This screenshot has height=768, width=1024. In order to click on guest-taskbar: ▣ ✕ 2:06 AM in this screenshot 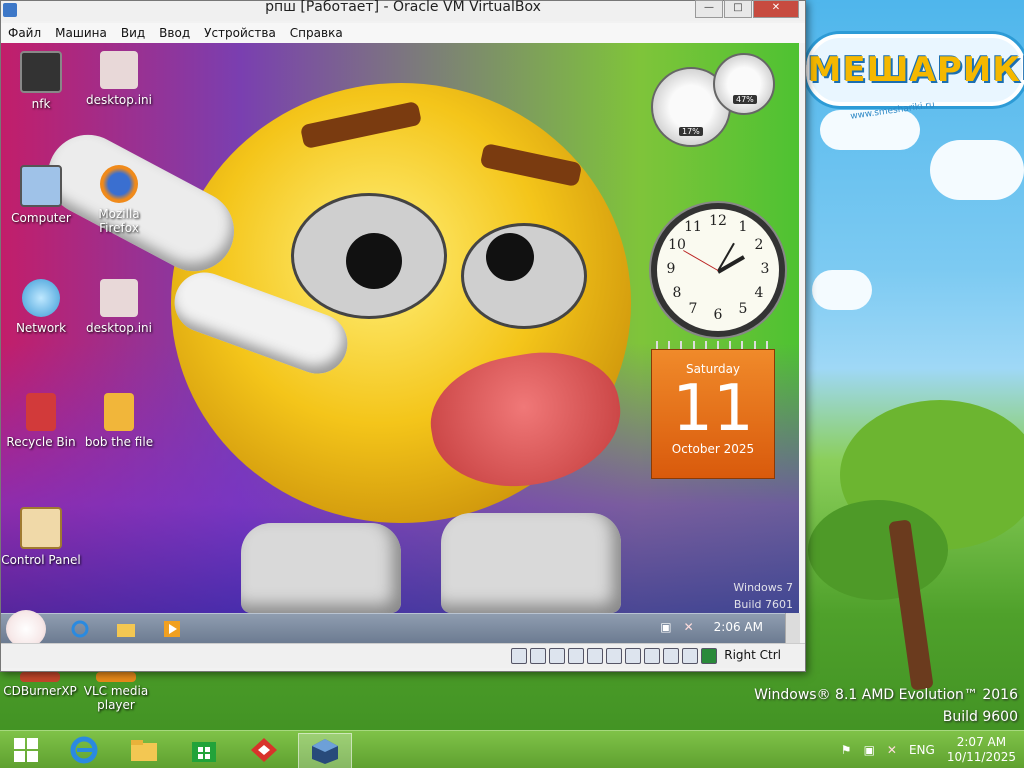, I will do `click(400, 629)`.